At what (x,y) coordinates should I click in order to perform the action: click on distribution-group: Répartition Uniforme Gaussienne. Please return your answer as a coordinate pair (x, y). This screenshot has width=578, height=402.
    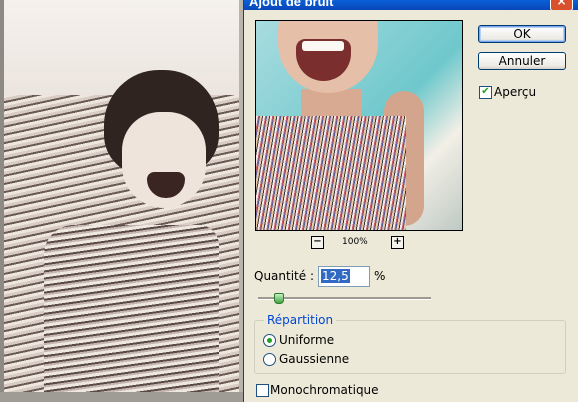
    Looking at the image, I should click on (410, 343).